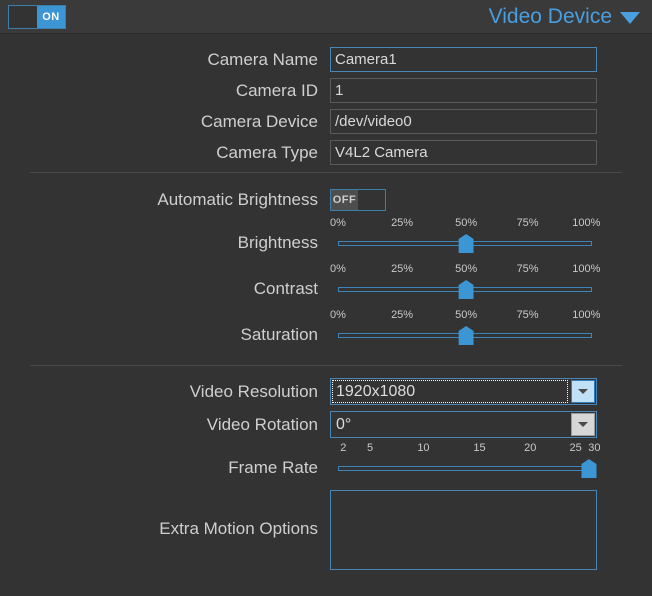 The image size is (652, 596). What do you see at coordinates (277, 242) in the screenshot?
I see `brightness-label: Brightness` at bounding box center [277, 242].